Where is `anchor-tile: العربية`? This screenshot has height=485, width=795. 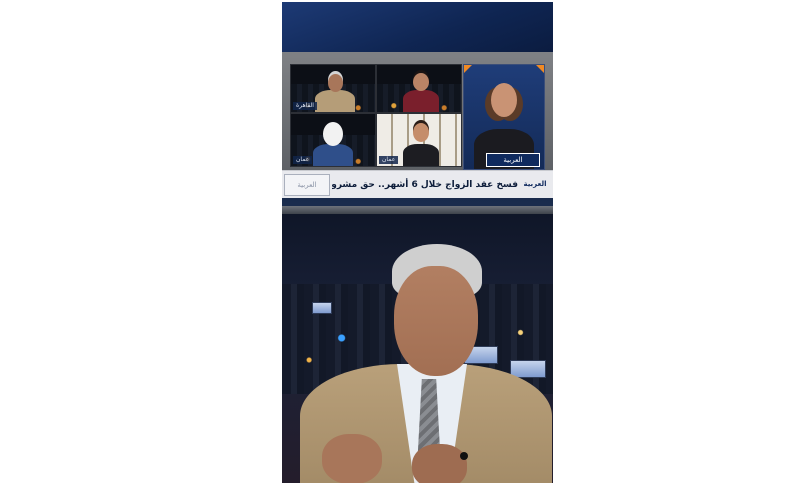
anchor-tile: العربية is located at coordinates (504, 117).